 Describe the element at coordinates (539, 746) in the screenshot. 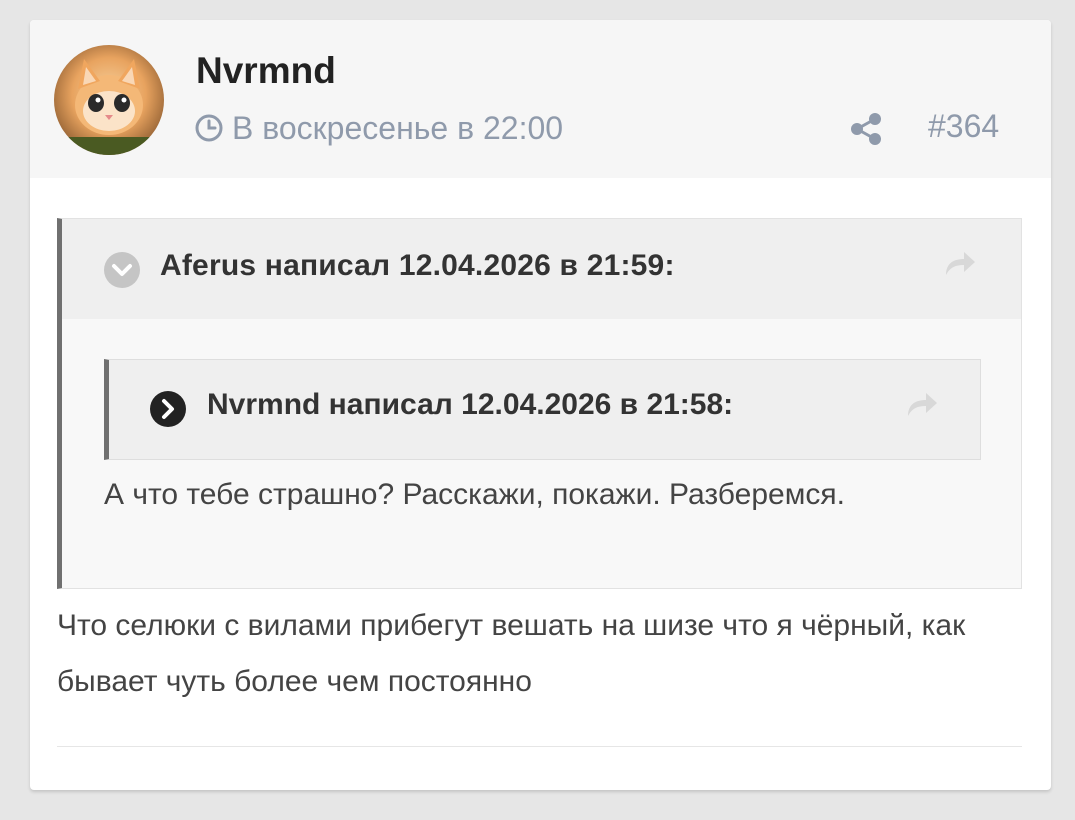

I see `post-footer-divider` at that location.